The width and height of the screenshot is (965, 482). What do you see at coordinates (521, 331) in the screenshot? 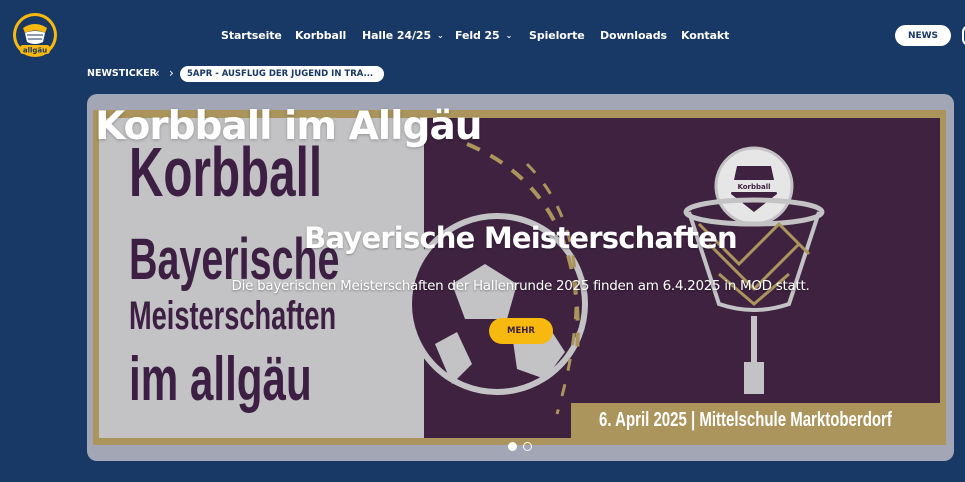
I see `more-button: MEHR` at bounding box center [521, 331].